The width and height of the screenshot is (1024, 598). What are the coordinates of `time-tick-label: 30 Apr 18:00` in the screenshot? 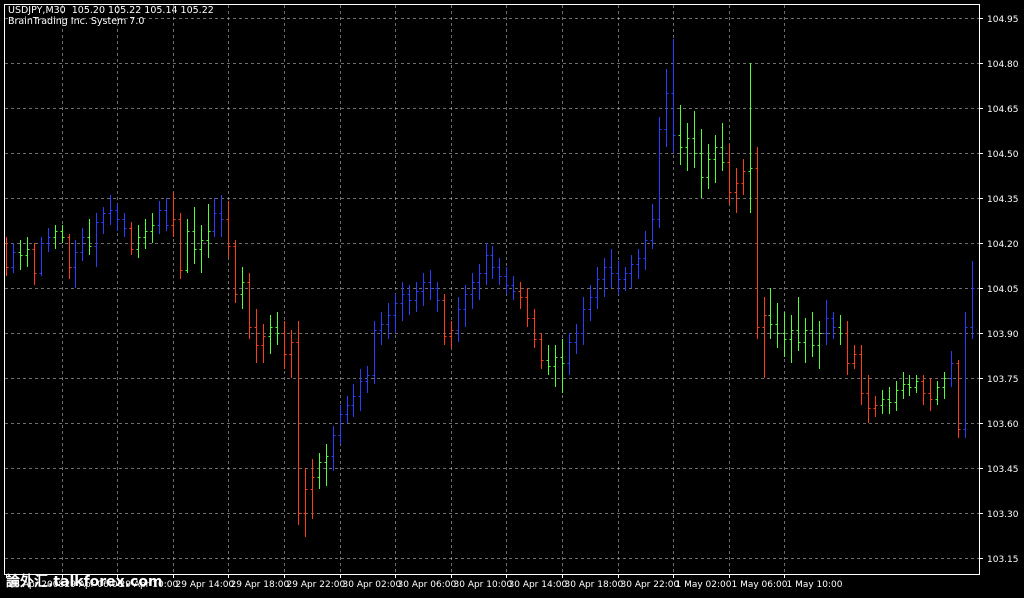 It's located at (594, 585).